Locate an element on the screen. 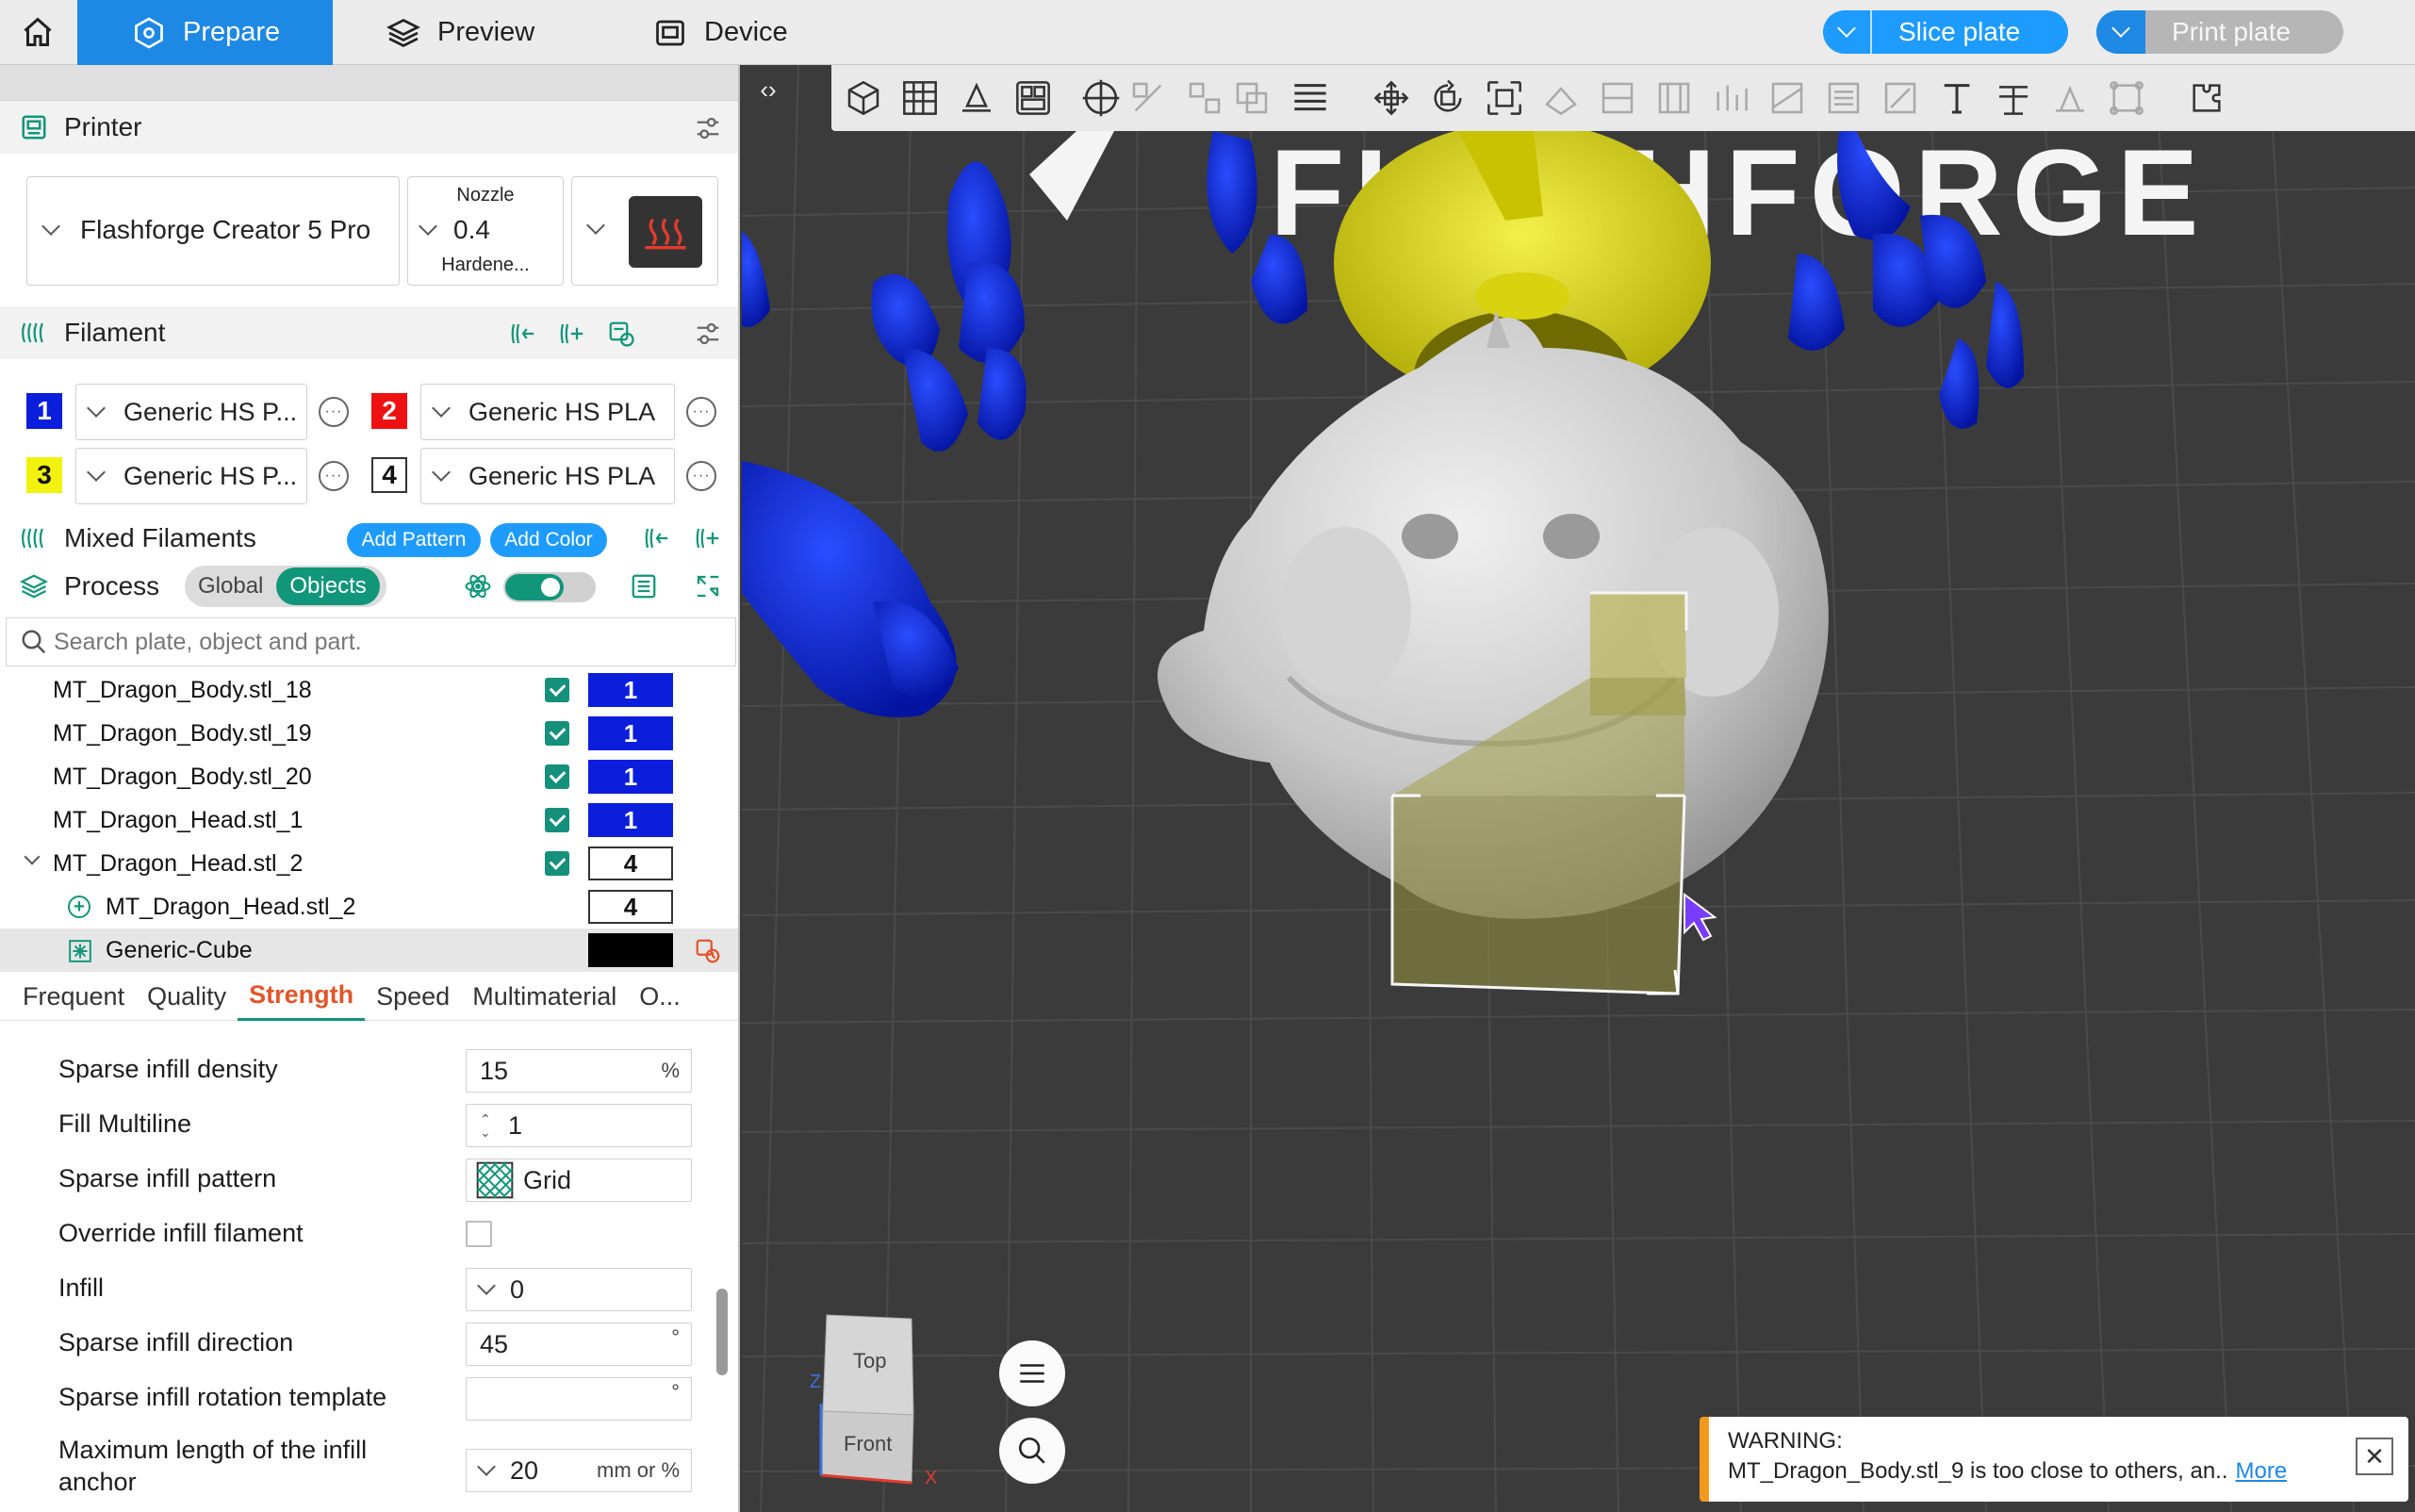  spinner-arrows-icon: ⌃ ⌄ is located at coordinates (487, 1125).